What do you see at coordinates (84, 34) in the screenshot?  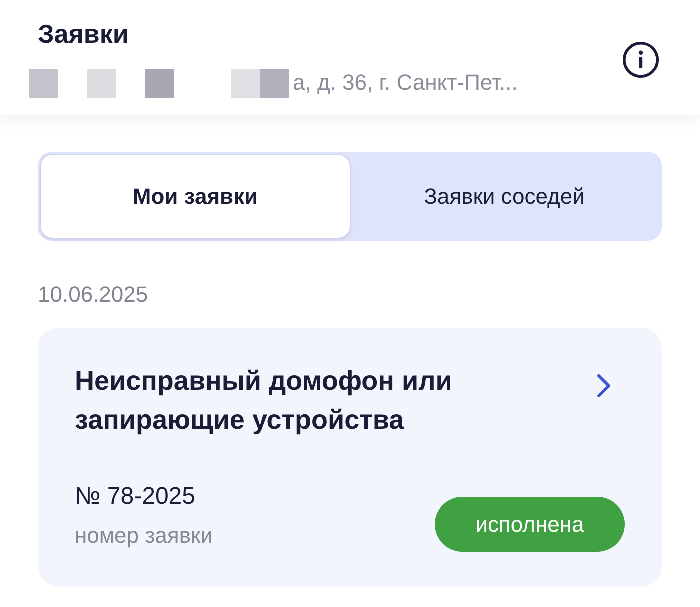 I see `page-title: Заявки` at bounding box center [84, 34].